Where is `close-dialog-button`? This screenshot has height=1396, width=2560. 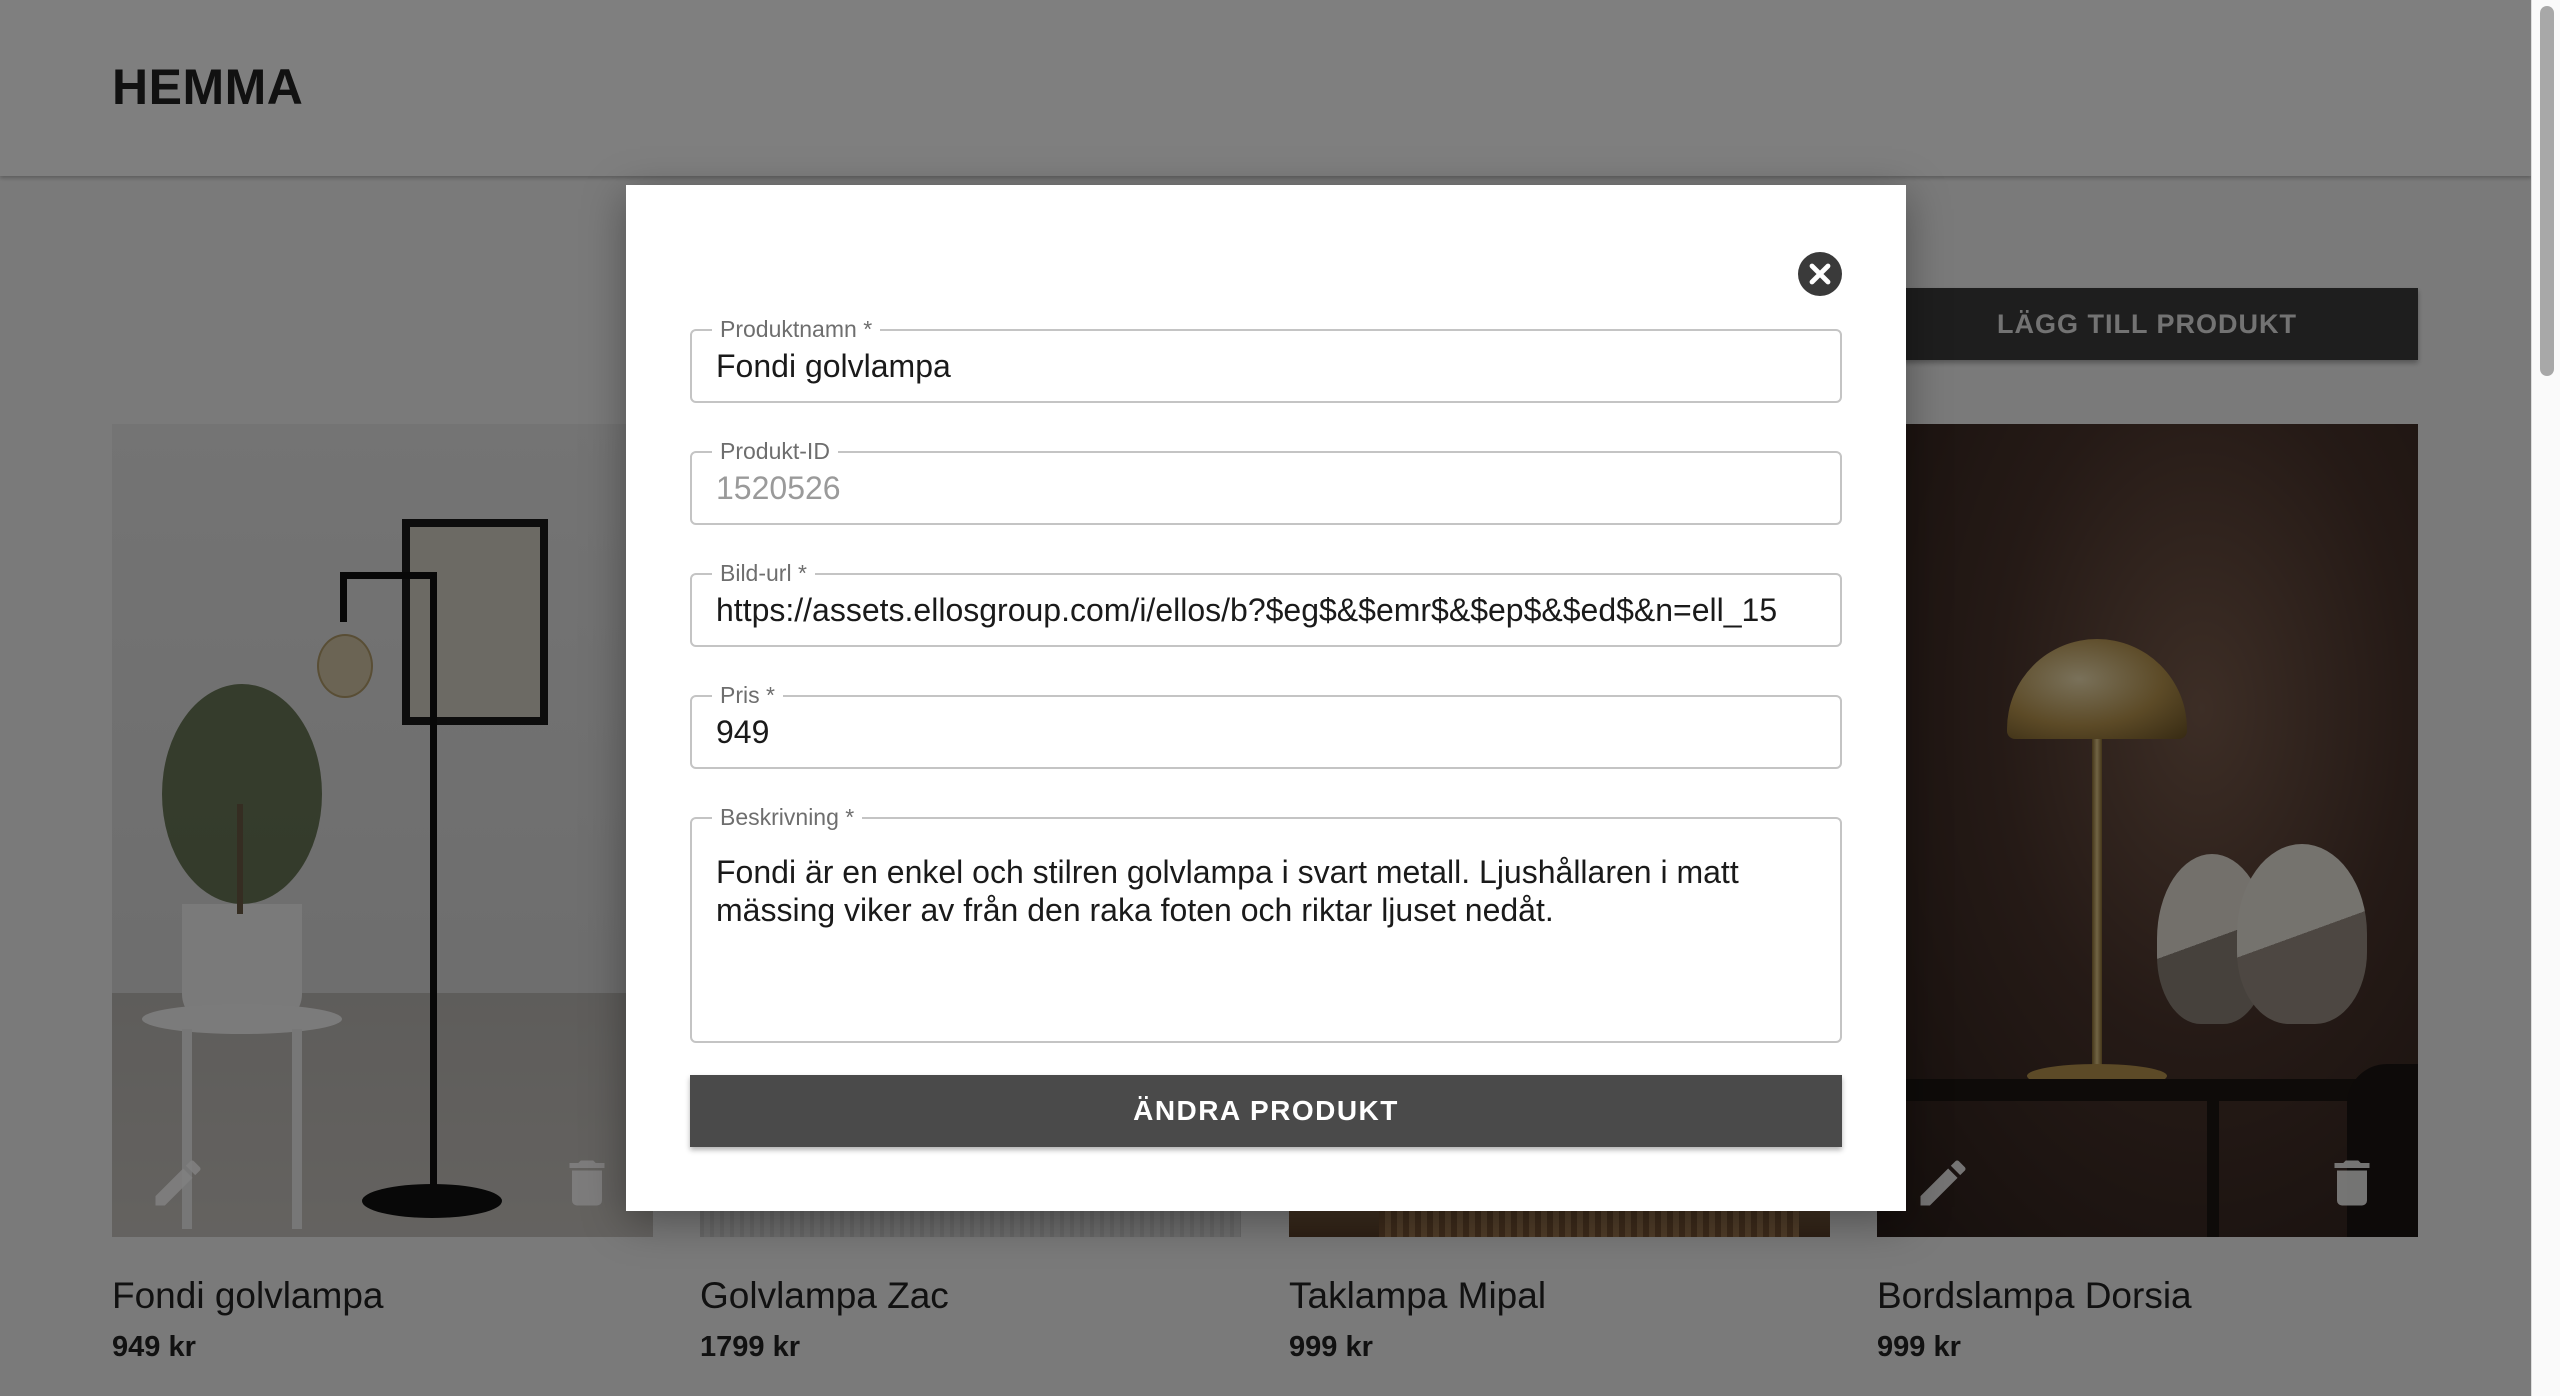 close-dialog-button is located at coordinates (1820, 274).